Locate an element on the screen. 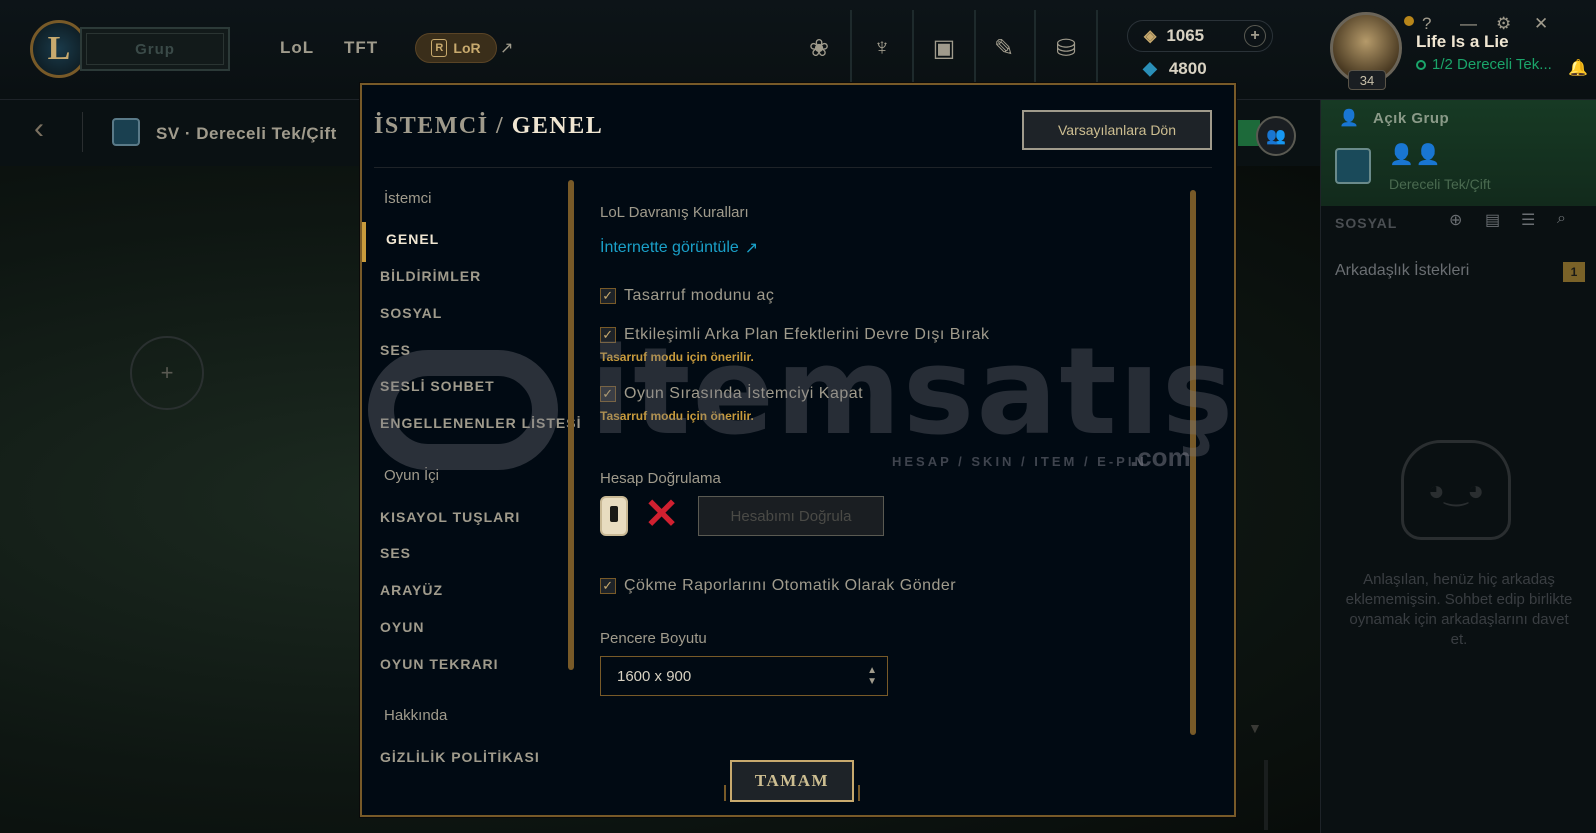 Image resolution: width=1596 pixels, height=833 pixels. open-party-card: 👤 Açık Grup 👤👤 Dereceli Tek/Çift is located at coordinates (1458, 153).